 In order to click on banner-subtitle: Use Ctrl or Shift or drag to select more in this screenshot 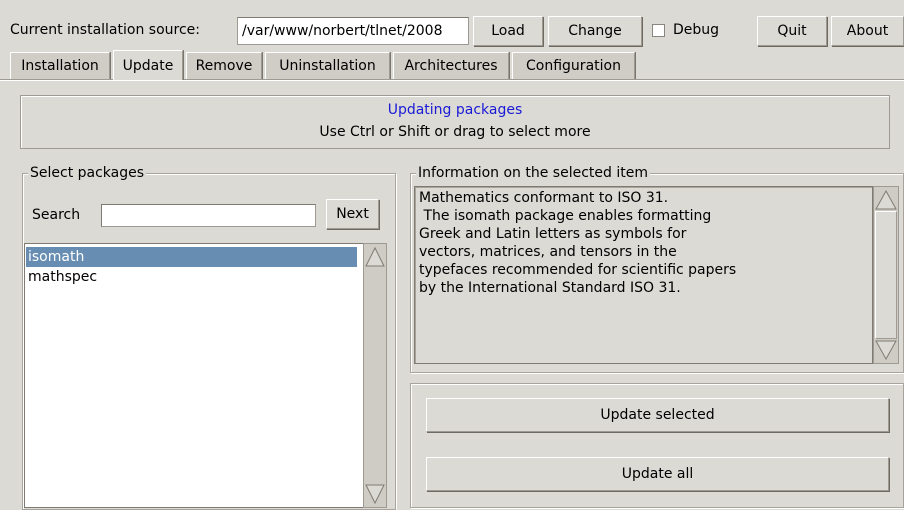, I will do `click(455, 132)`.